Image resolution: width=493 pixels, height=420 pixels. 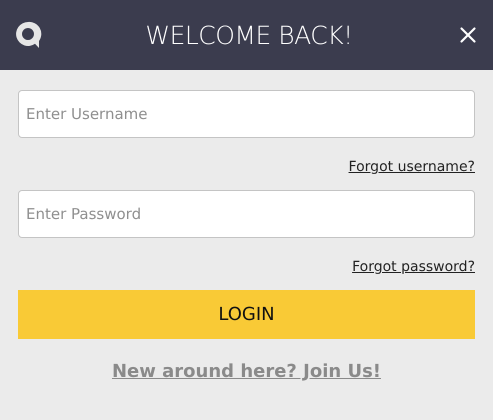 What do you see at coordinates (246, 114) in the screenshot?
I see `input-field: Enter Username` at bounding box center [246, 114].